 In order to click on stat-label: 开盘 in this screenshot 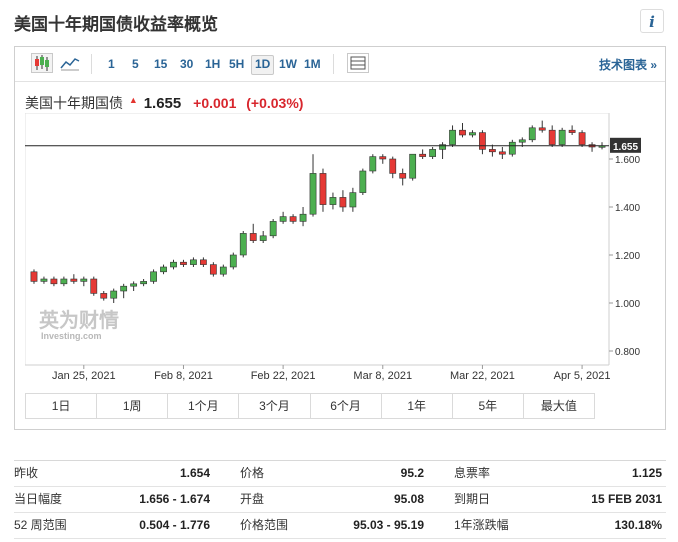, I will do `click(252, 499)`.